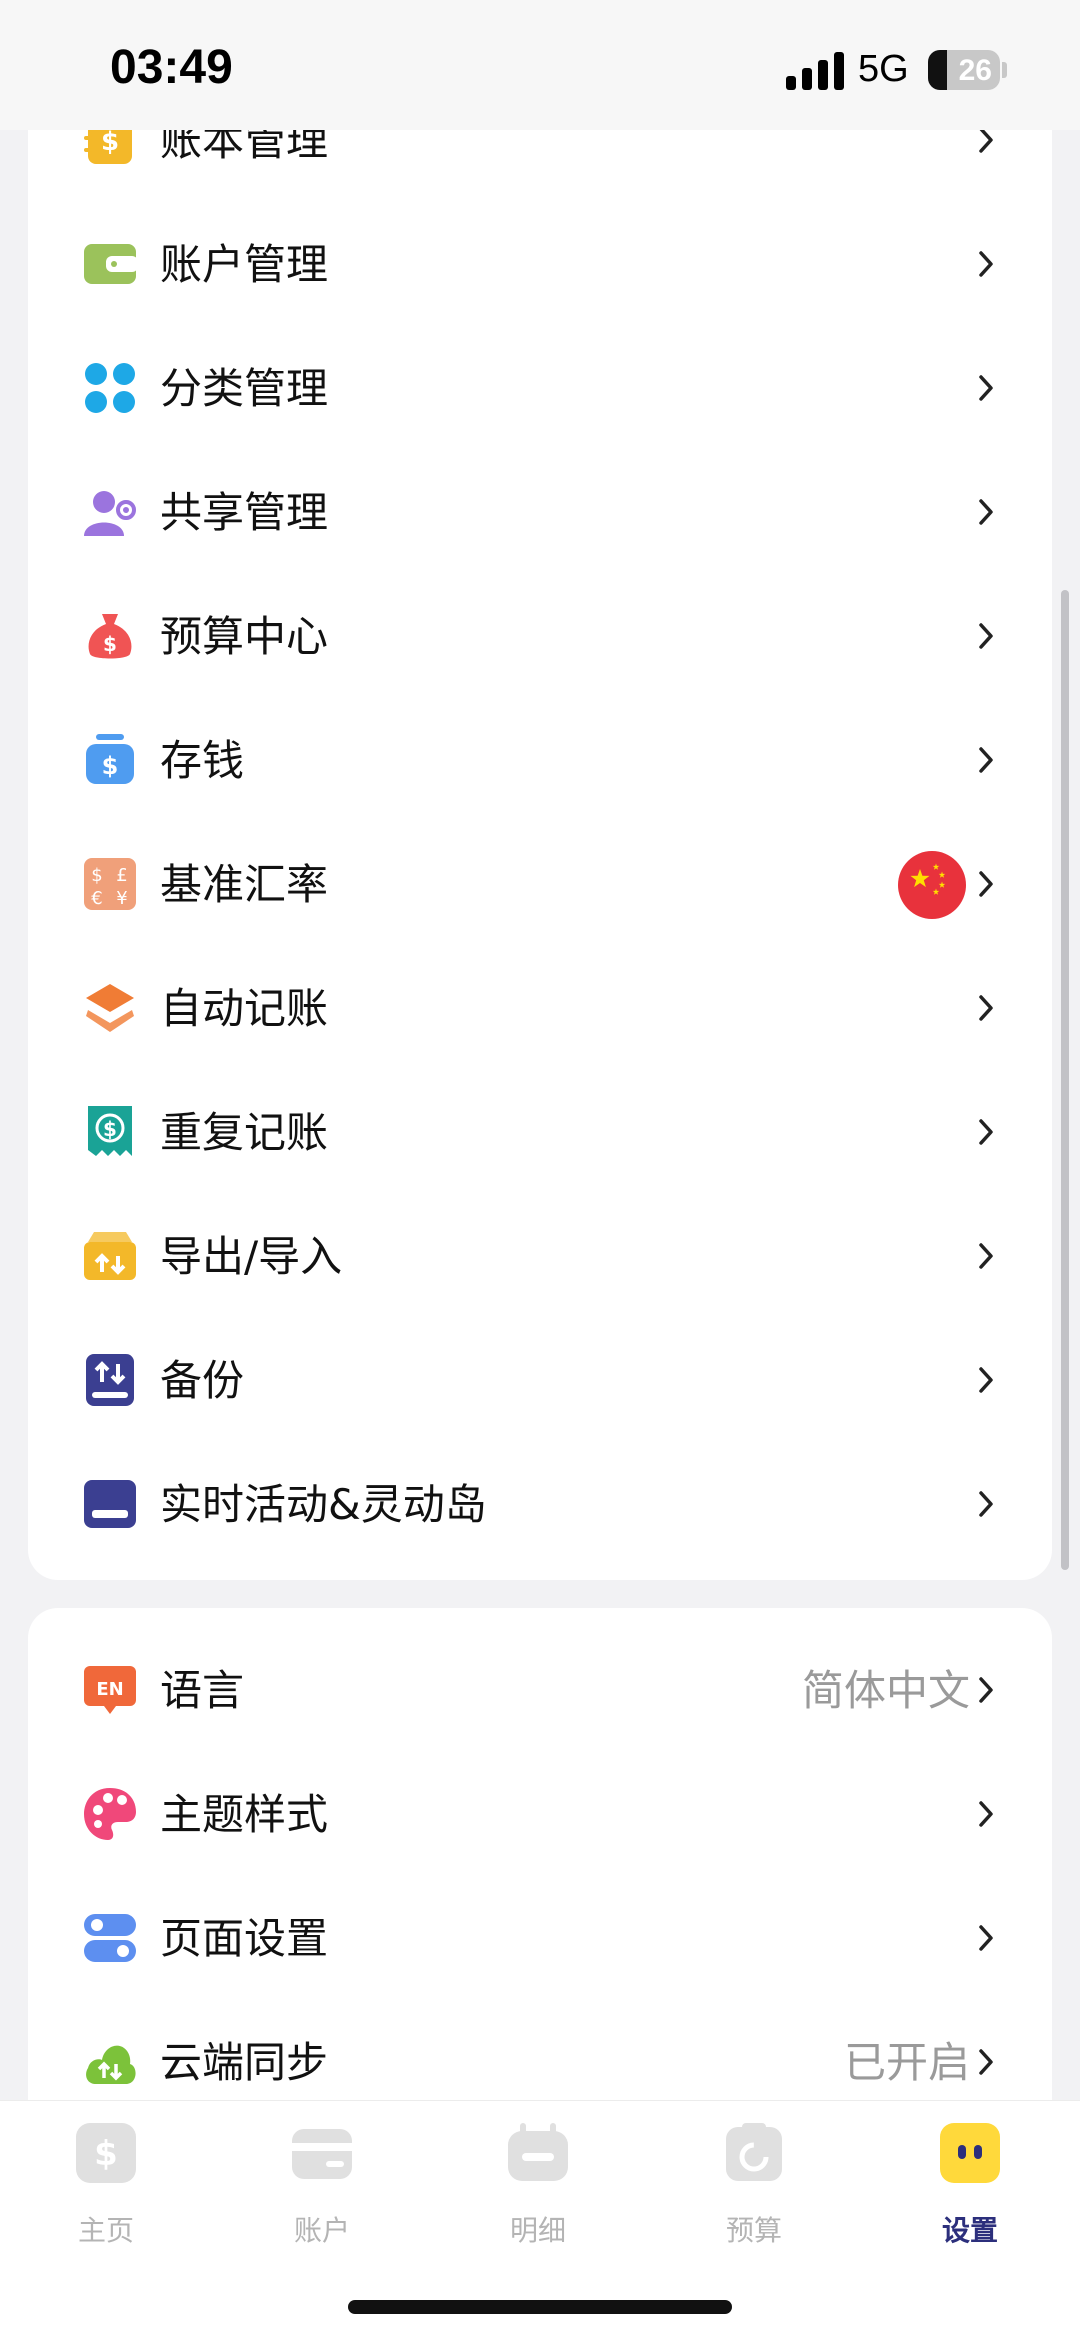 Image resolution: width=1080 pixels, height=2337 pixels. Describe the element at coordinates (538, 2191) in the screenshot. I see `tab-details-calendar: 明细` at that location.